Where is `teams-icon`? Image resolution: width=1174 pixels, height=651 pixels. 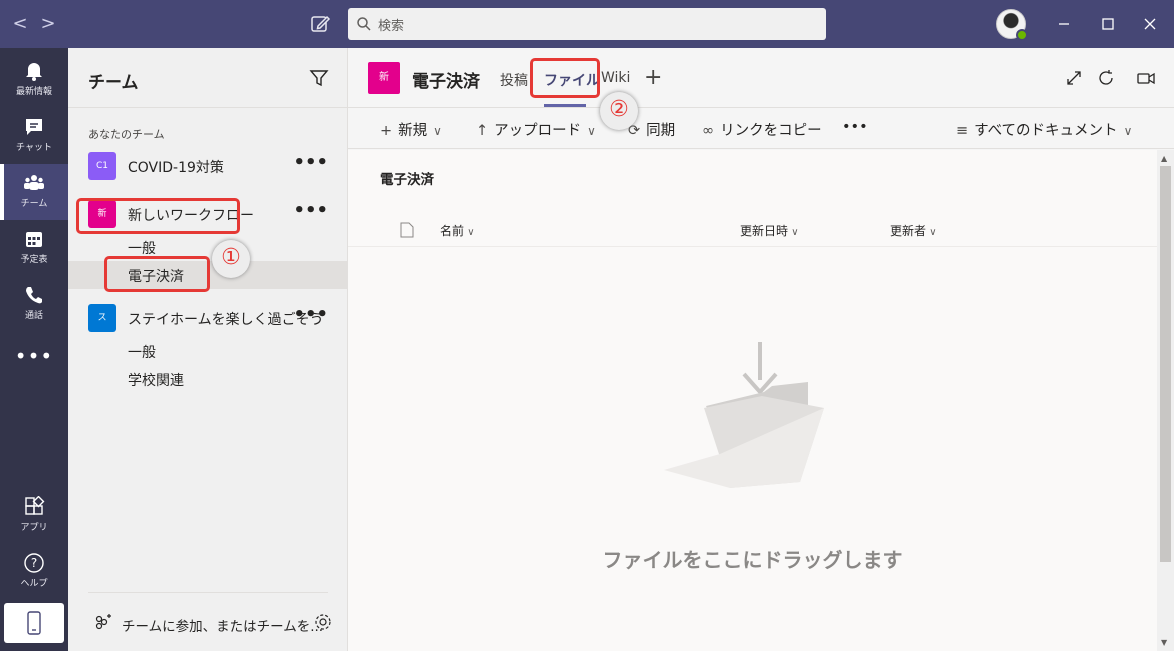
teams-icon is located at coordinates (34, 182).